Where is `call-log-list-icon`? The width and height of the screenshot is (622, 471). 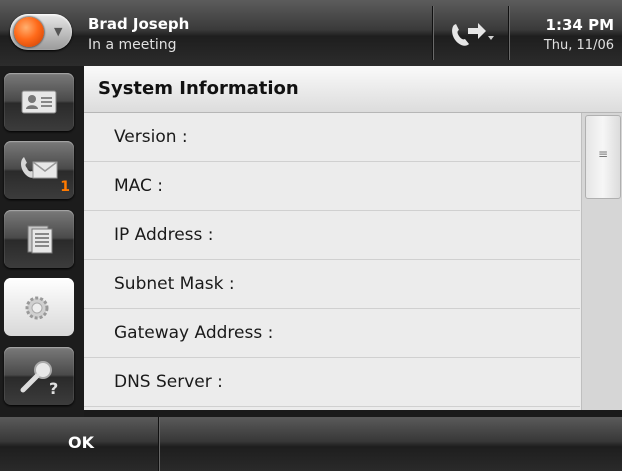 call-log-list-icon is located at coordinates (40, 239).